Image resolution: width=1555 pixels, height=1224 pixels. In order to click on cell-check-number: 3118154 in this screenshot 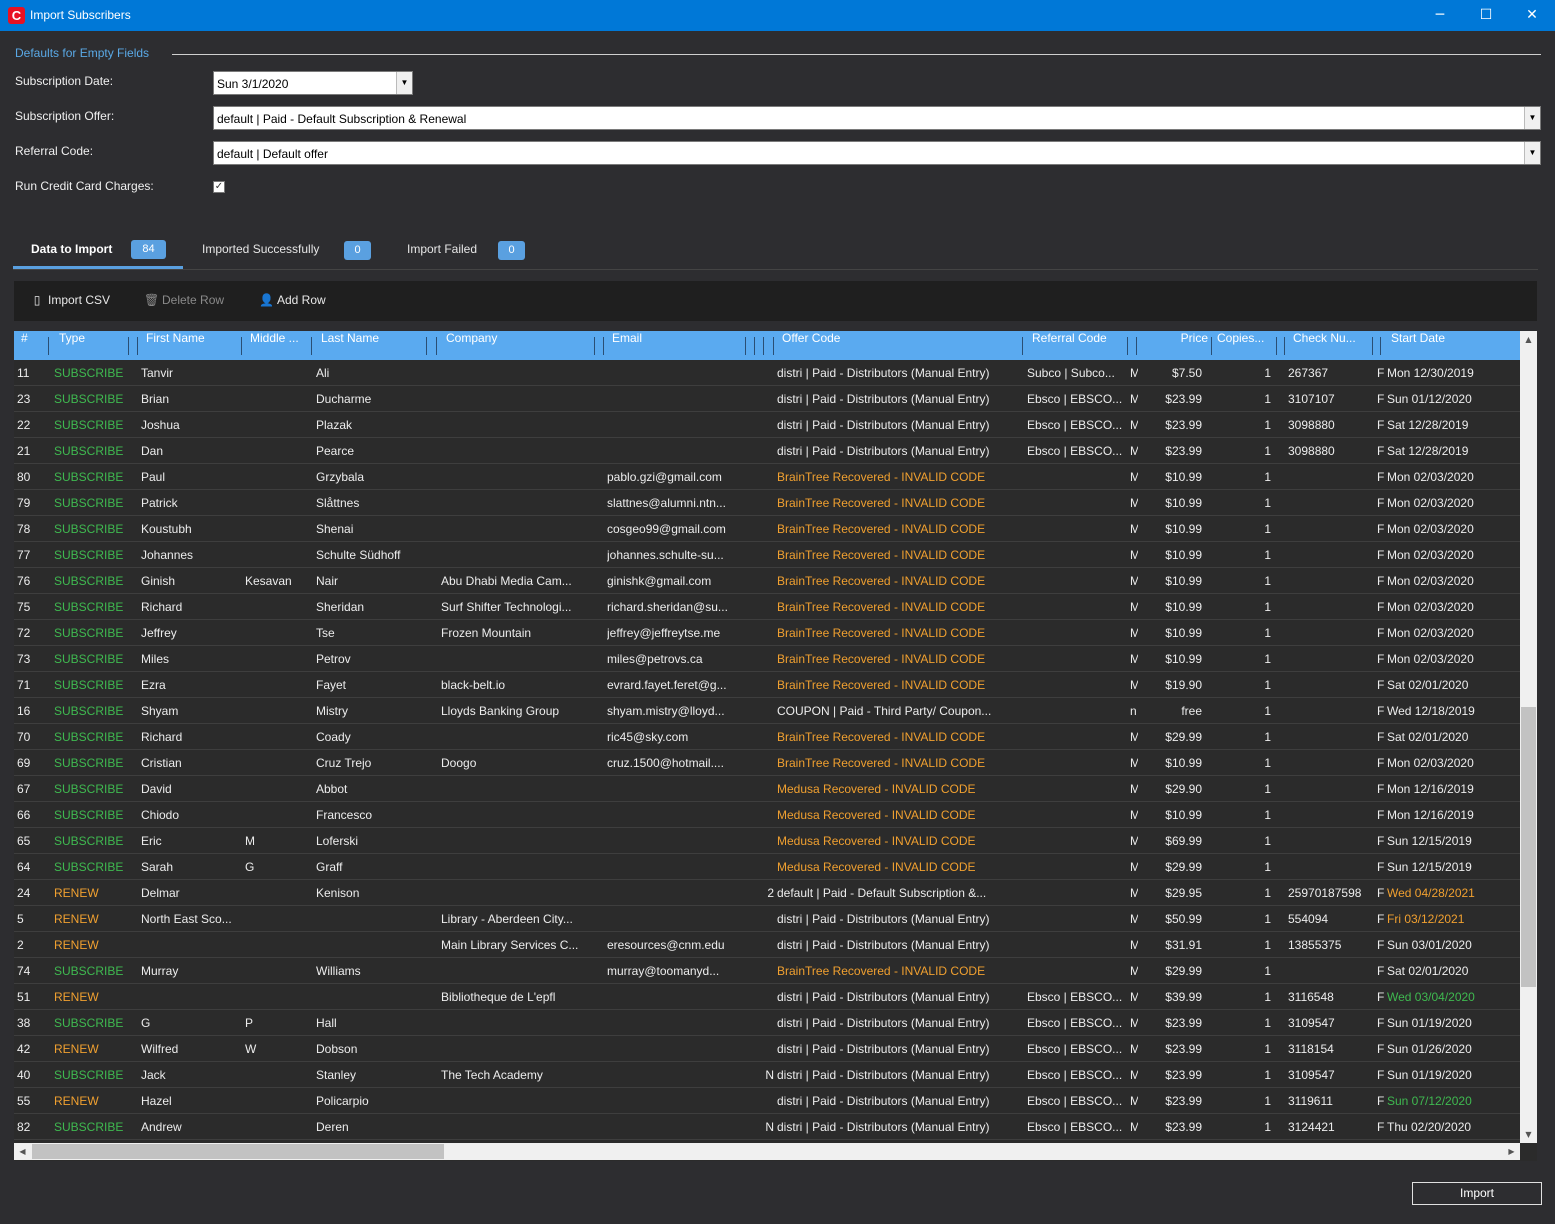, I will do `click(1330, 1049)`.